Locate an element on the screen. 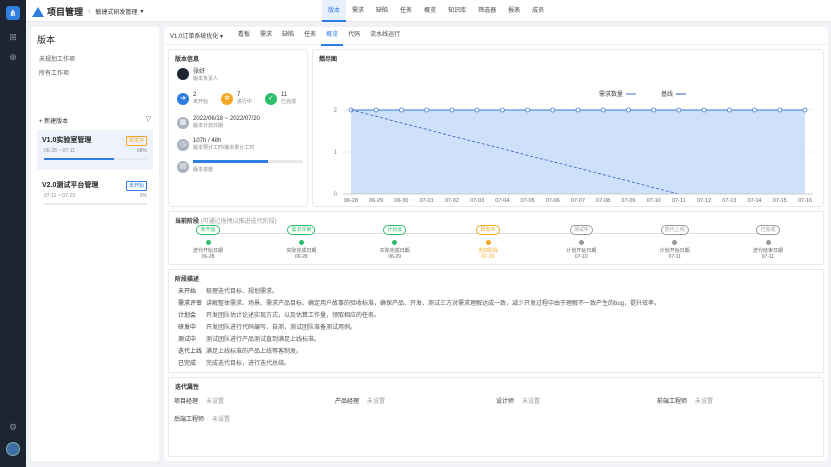 The height and width of the screenshot is (467, 831). tab-3: 任务 is located at coordinates (310, 36).